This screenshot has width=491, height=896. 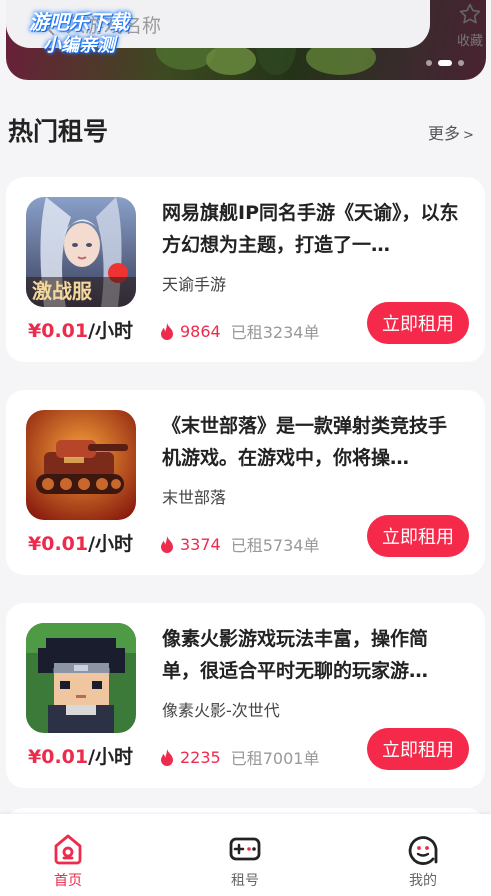 I want to click on rented-count: 已租7001单, so click(x=275, y=758).